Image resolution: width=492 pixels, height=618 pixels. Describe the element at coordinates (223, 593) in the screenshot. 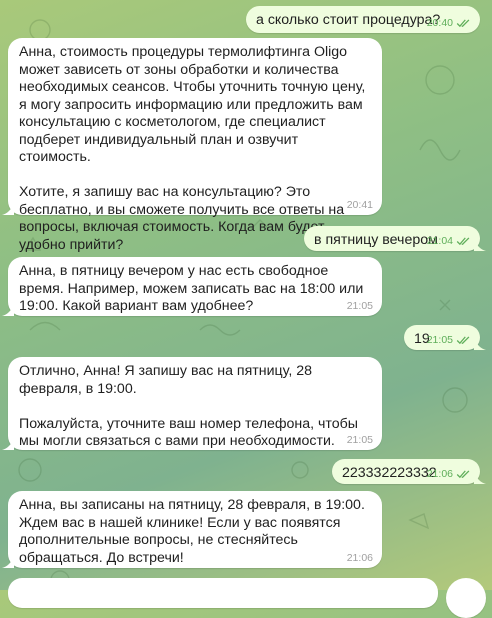

I see `incoming-message-partial` at that location.